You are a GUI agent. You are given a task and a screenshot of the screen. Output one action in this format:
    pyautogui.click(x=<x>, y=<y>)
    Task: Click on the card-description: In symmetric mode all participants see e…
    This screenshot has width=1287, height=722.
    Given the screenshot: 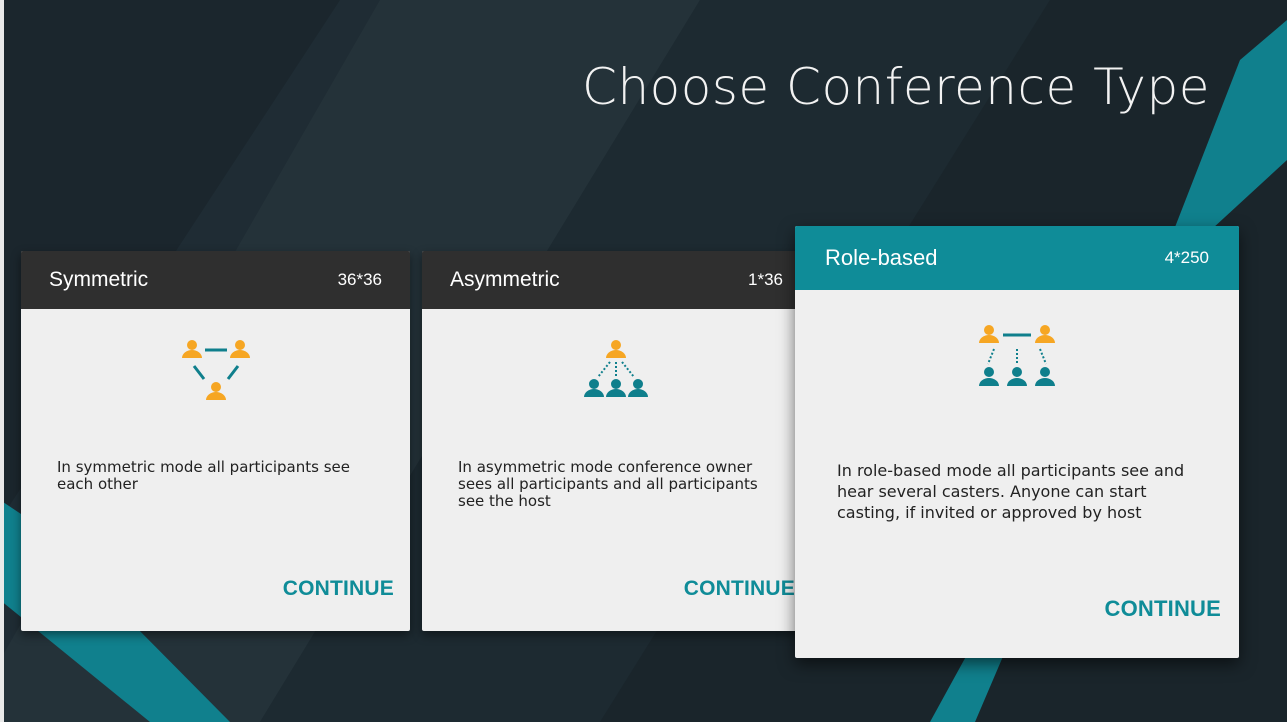 What is the action you would take?
    pyautogui.click(x=203, y=475)
    